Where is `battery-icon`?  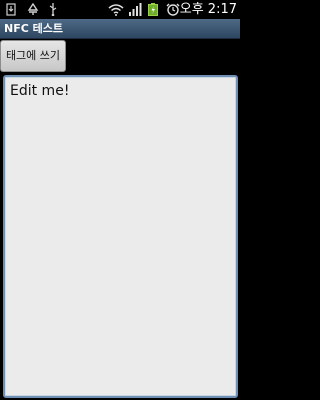 battery-icon is located at coordinates (153, 9).